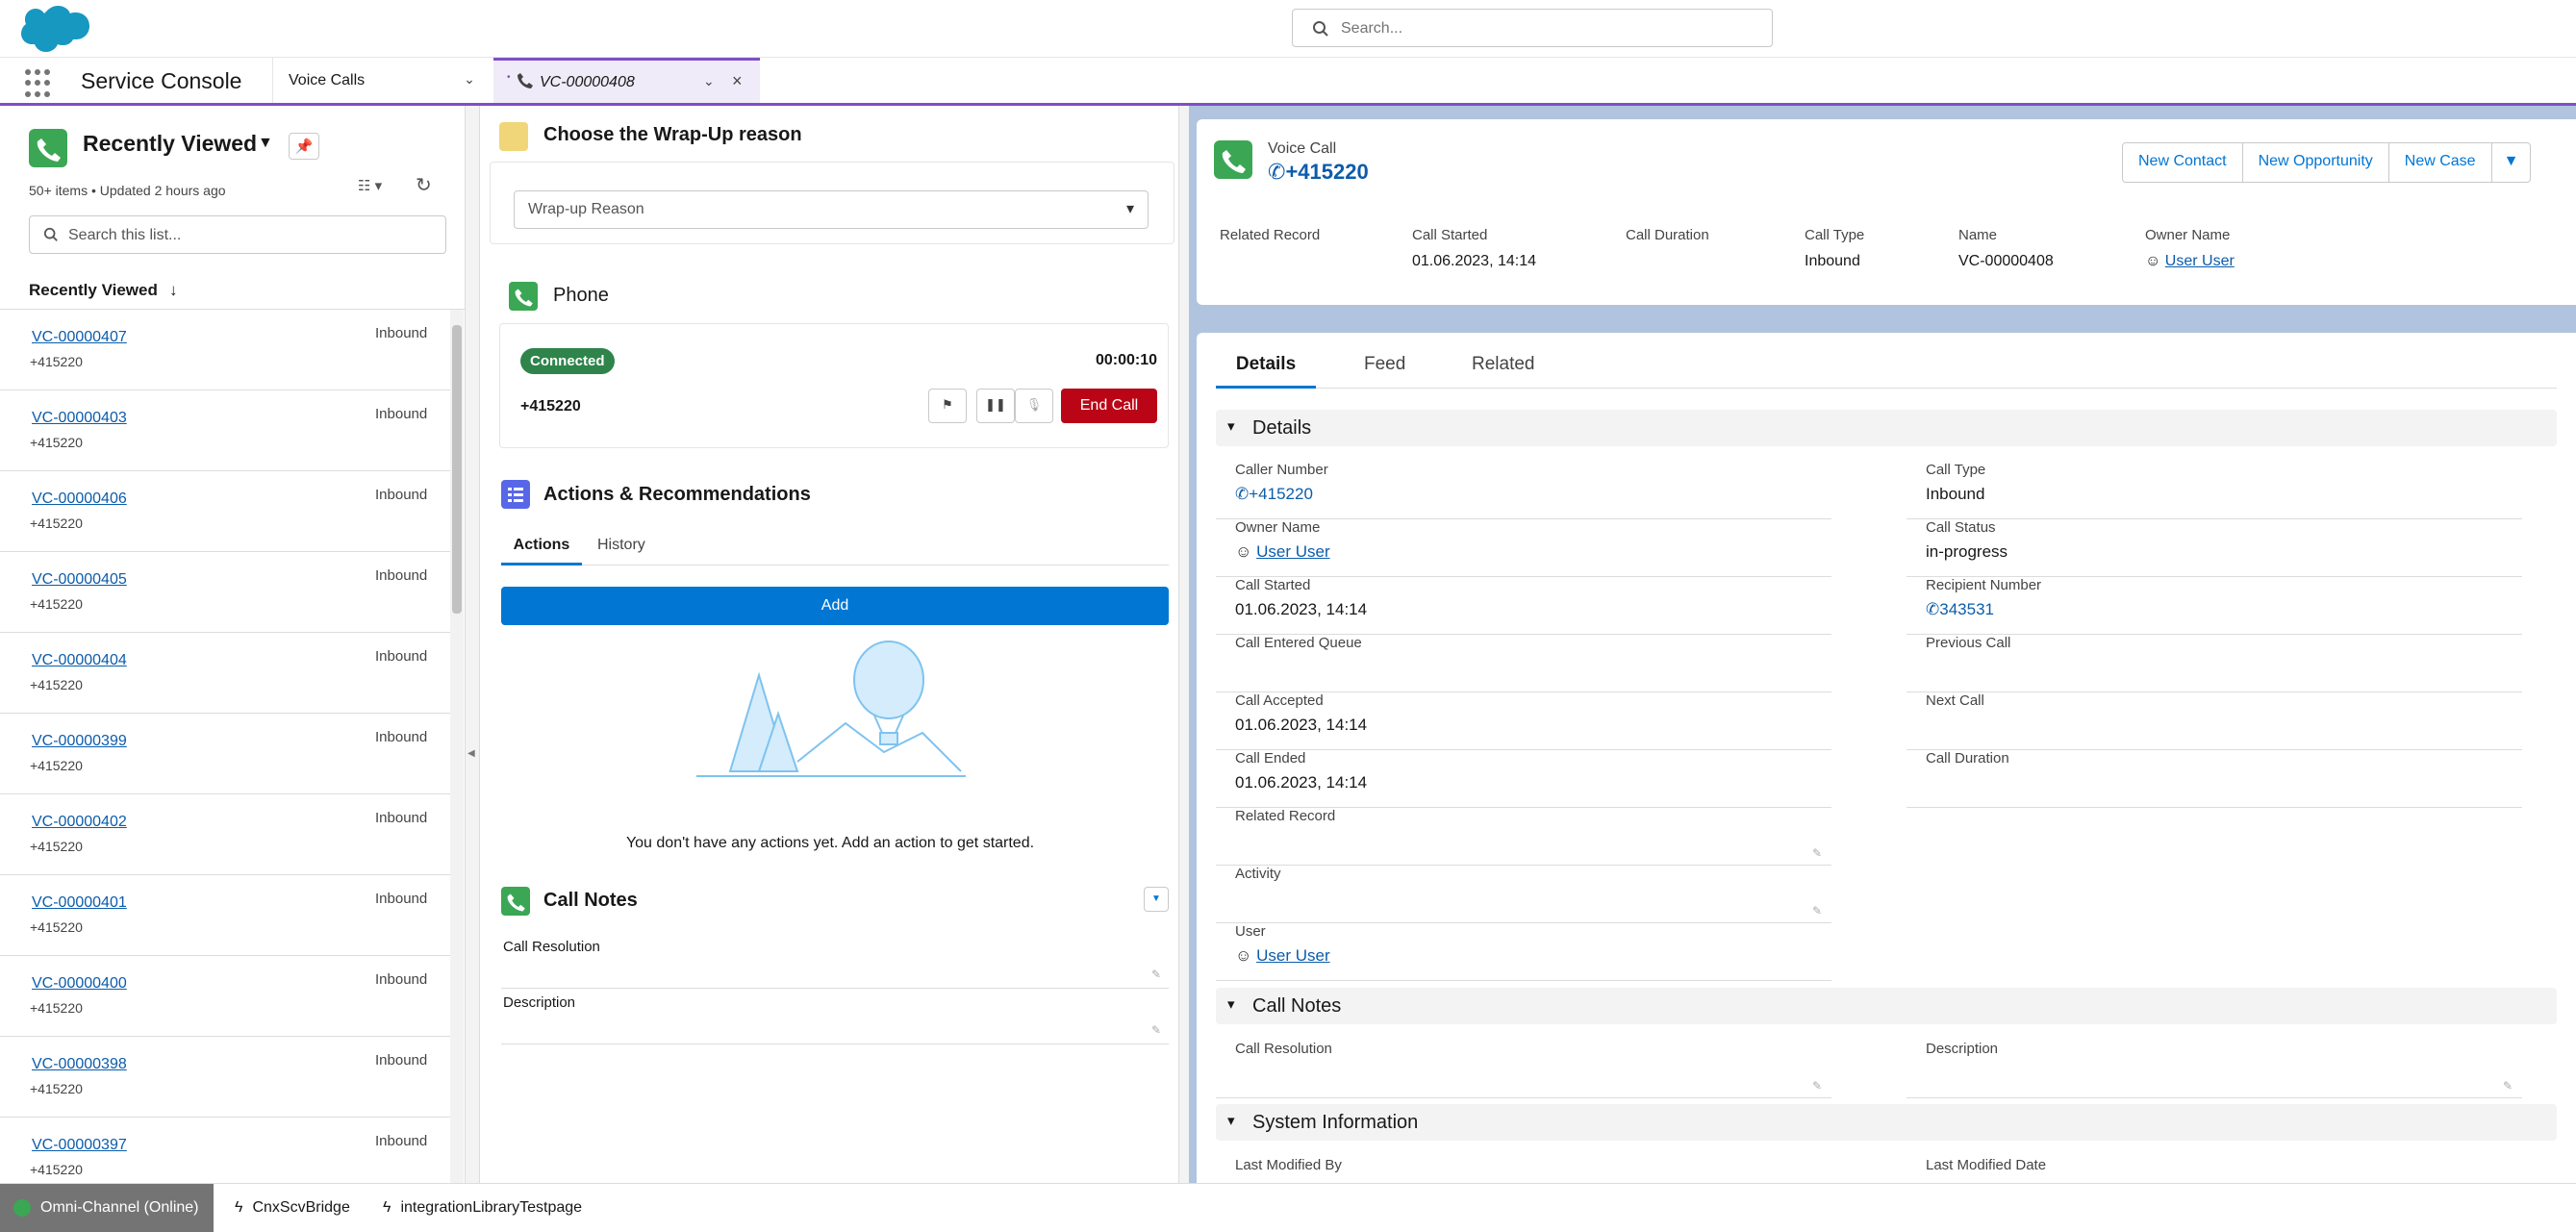 The image size is (2576, 1232). I want to click on display-as-table-icon: ☷ ▾, so click(370, 185).